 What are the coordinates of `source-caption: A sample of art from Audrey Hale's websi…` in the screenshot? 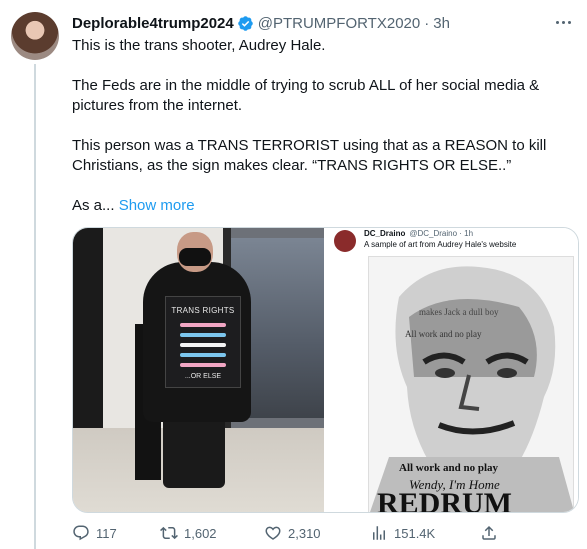 It's located at (440, 244).